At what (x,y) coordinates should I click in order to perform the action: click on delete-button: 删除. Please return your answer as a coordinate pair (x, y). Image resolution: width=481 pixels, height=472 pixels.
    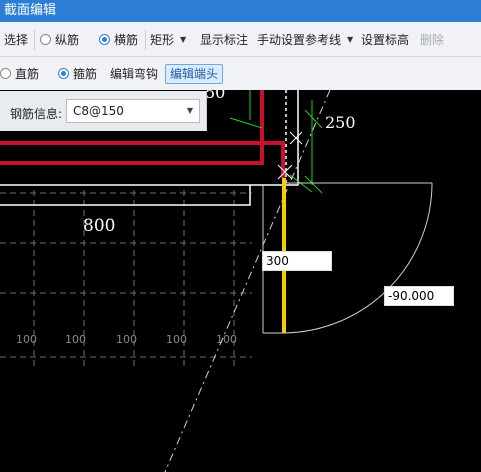
    Looking at the image, I should click on (432, 39).